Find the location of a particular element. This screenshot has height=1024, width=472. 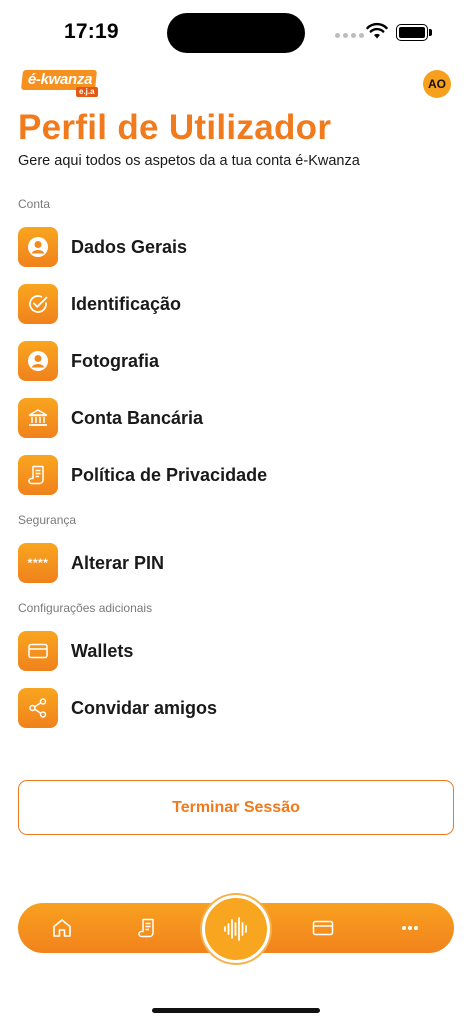

nav-receipts is located at coordinates (148, 928).